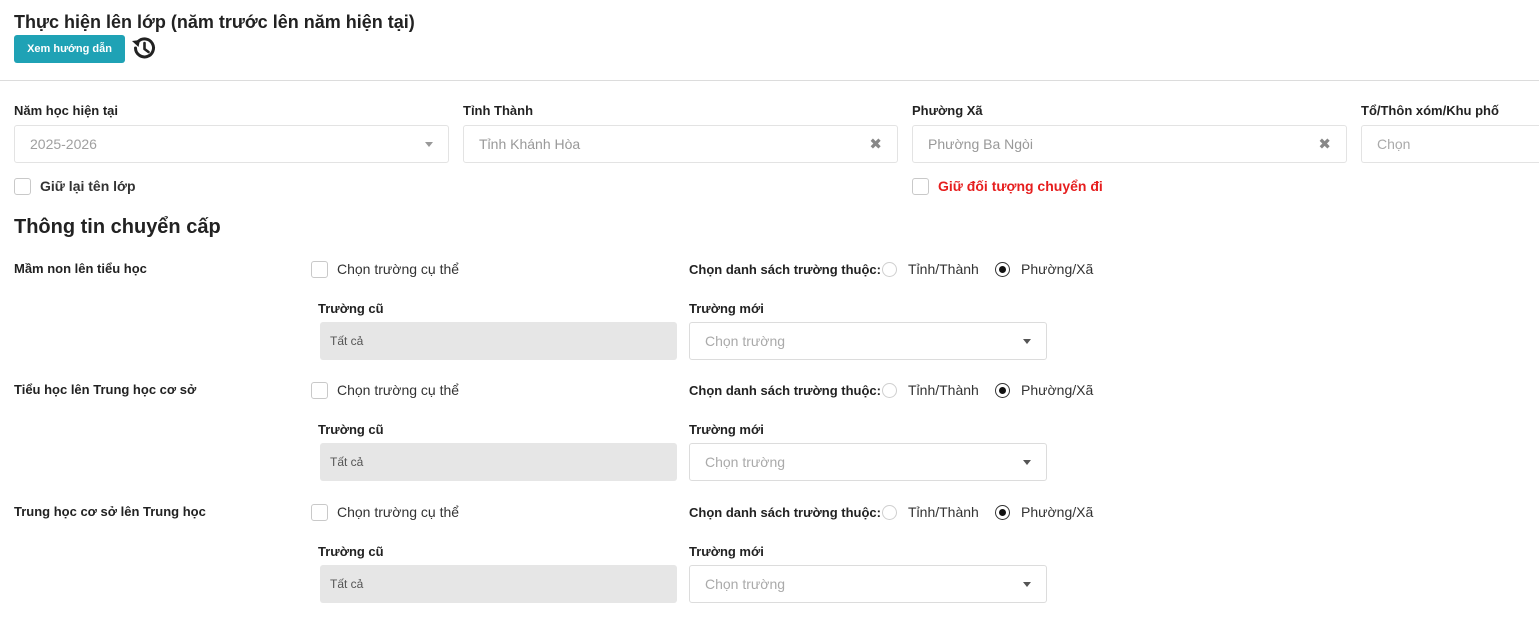 The height and width of the screenshot is (622, 1539). I want to click on transfer-level-label: Mầm non lên tiểu học, so click(80, 268).